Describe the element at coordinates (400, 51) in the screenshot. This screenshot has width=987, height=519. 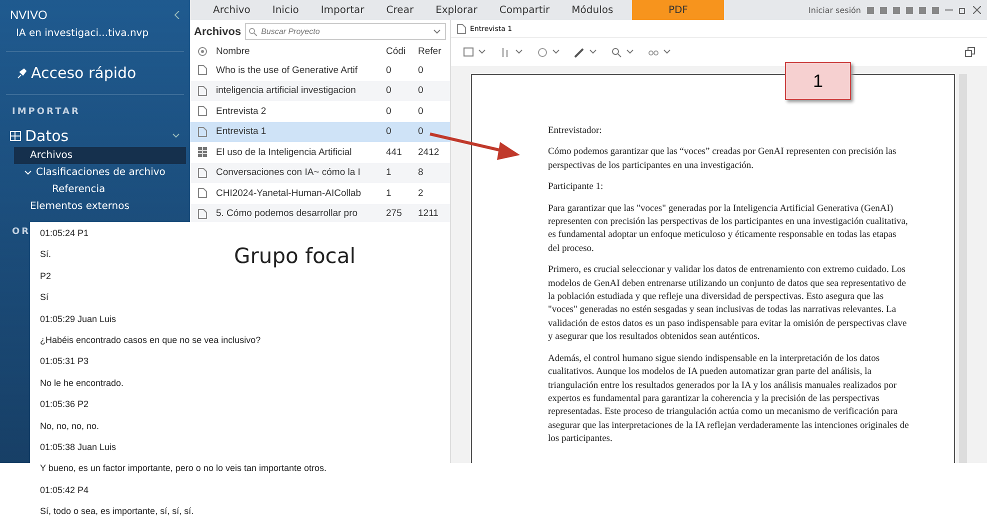
I see `column-header: Códi` at that location.